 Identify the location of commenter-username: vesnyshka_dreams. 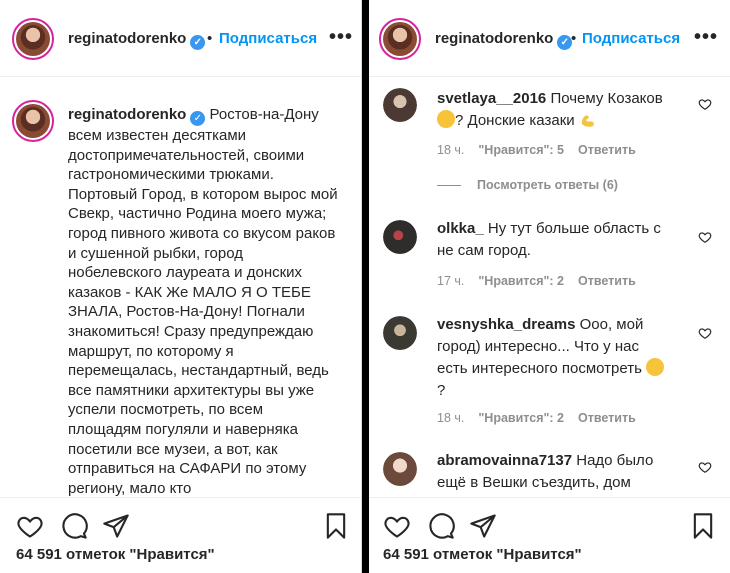
(506, 324).